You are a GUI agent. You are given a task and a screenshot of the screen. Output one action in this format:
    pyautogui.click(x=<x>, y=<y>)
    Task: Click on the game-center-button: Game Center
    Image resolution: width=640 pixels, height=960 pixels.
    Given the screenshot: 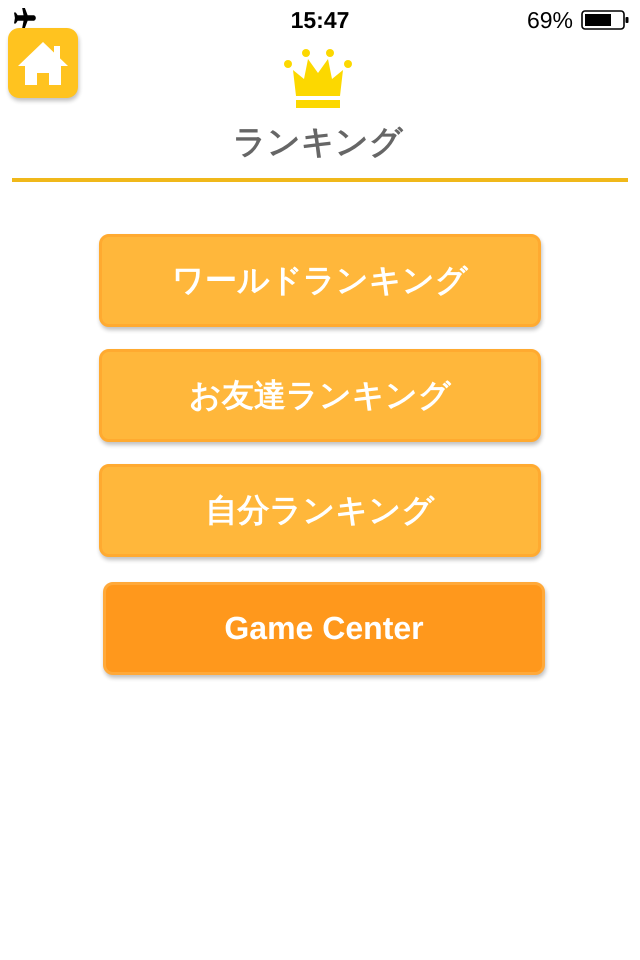 What is the action you would take?
    pyautogui.click(x=324, y=628)
    